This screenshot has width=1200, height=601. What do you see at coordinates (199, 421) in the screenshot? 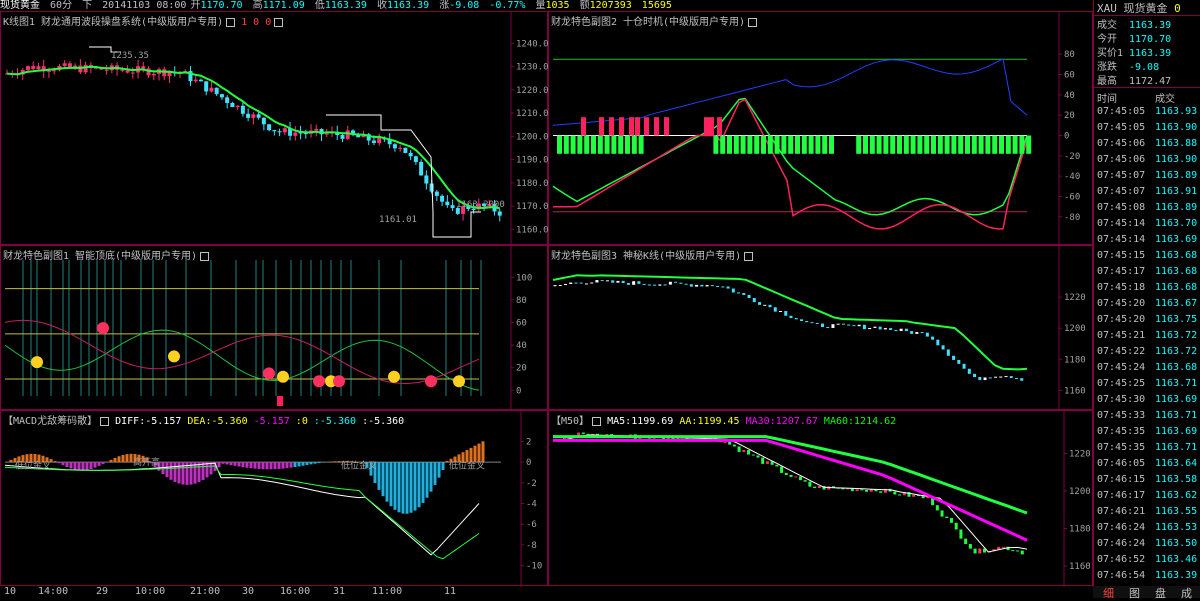
I see `dea-label: DEA:` at bounding box center [199, 421].